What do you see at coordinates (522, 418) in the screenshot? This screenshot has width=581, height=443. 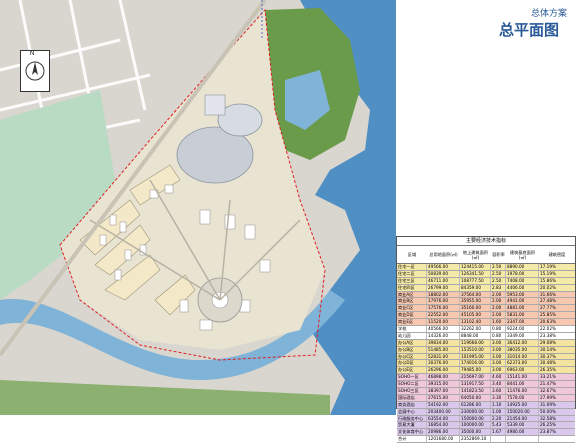 I see `cell-base: 21454.00` at bounding box center [522, 418].